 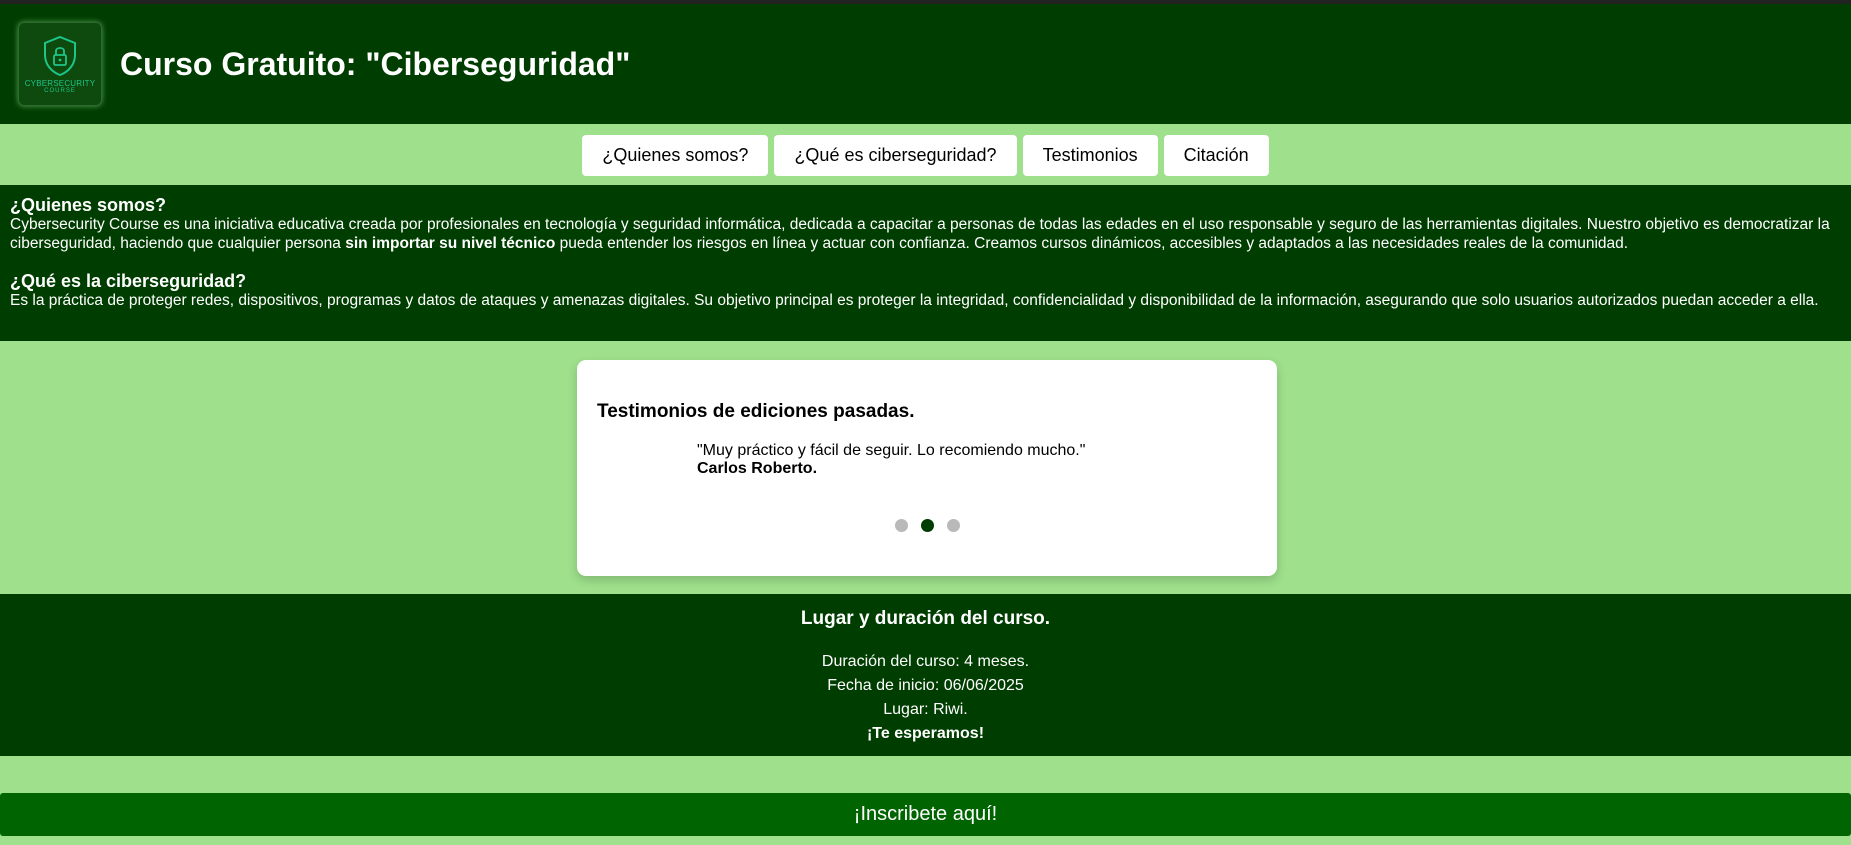 What do you see at coordinates (675, 155) in the screenshot?
I see `nav-item-quienes-somos: ¿Quienes somos?` at bounding box center [675, 155].